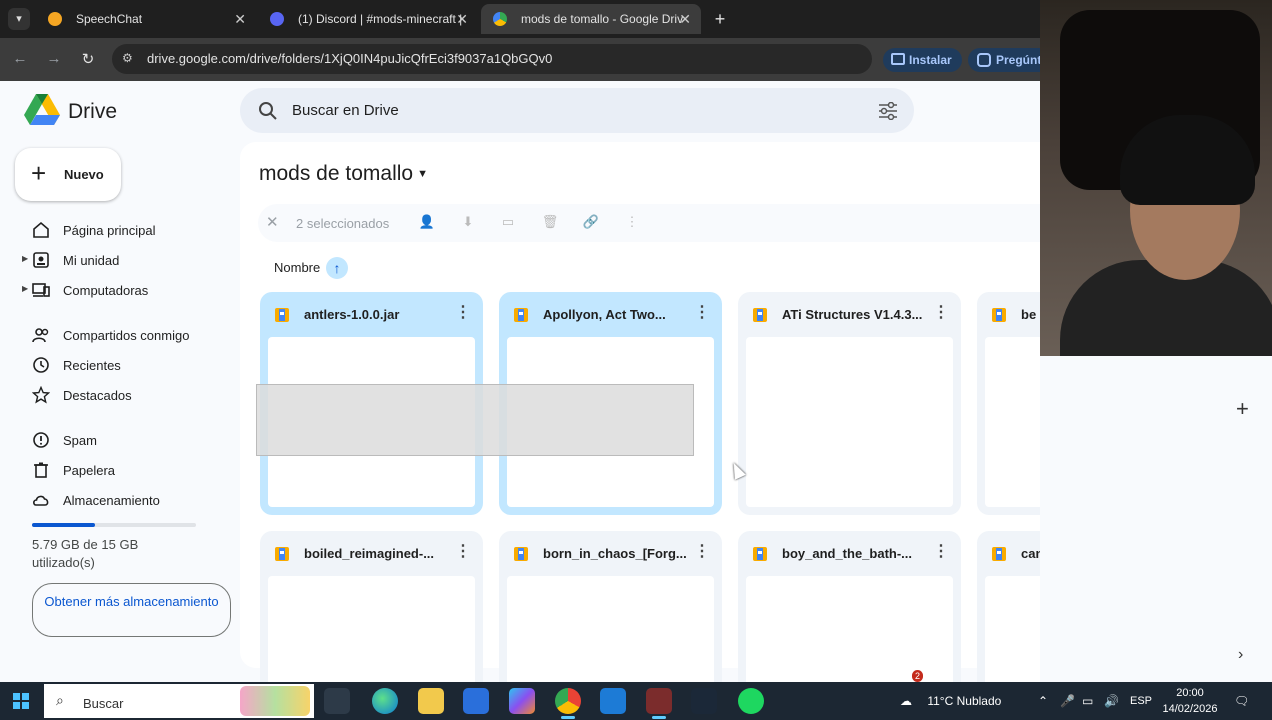 The height and width of the screenshot is (720, 1272). What do you see at coordinates (930, 60) in the screenshot?
I see `install-label: Instalar` at bounding box center [930, 60].